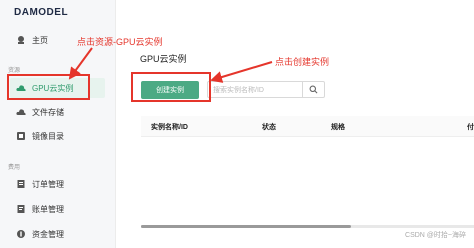 This screenshot has width=474, height=248. Describe the element at coordinates (80, 63) in the screenshot. I see `arrow-to-gpu-instance` at that location.